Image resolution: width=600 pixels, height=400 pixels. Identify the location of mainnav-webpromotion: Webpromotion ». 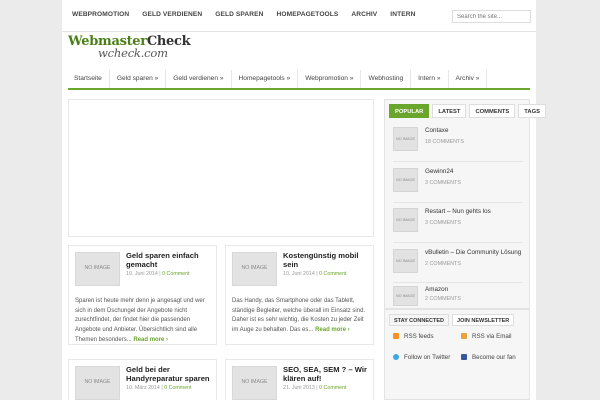
(330, 79).